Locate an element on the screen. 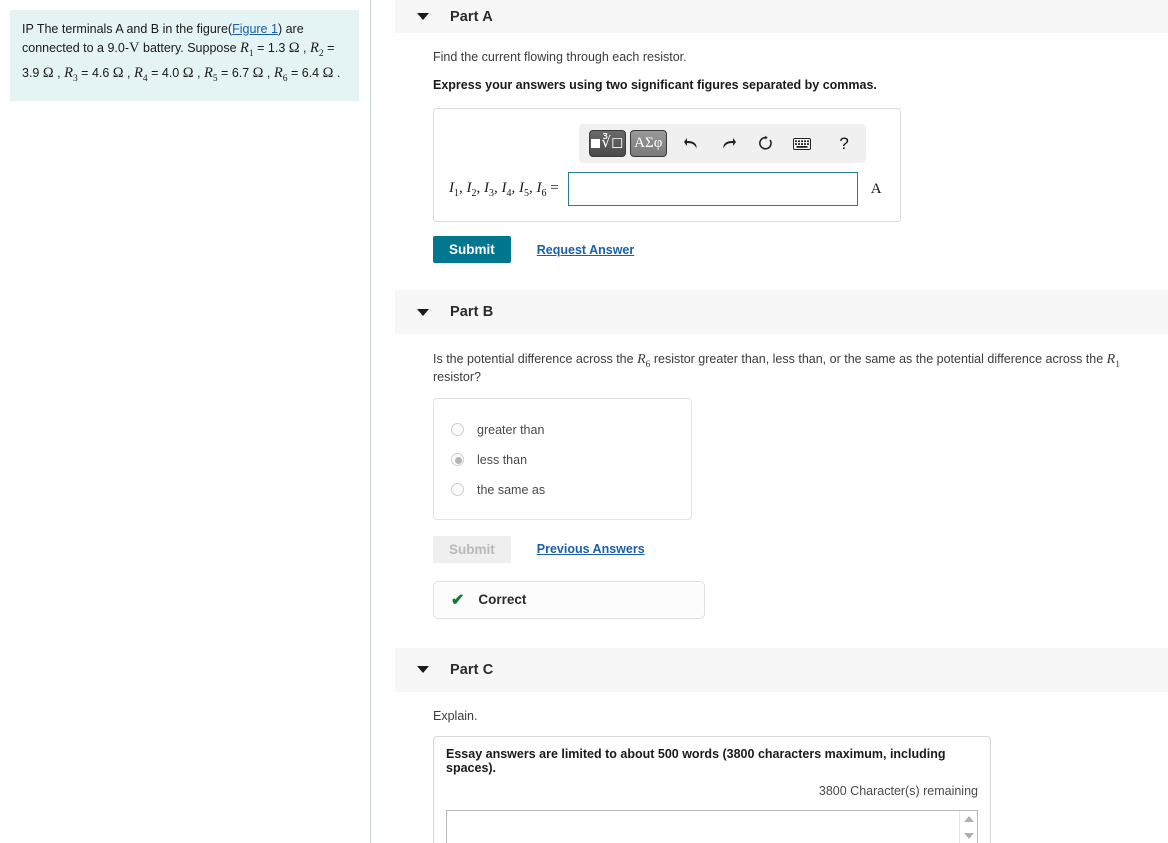 The width and height of the screenshot is (1168, 843). scroll-down-icon is located at coordinates (969, 835).